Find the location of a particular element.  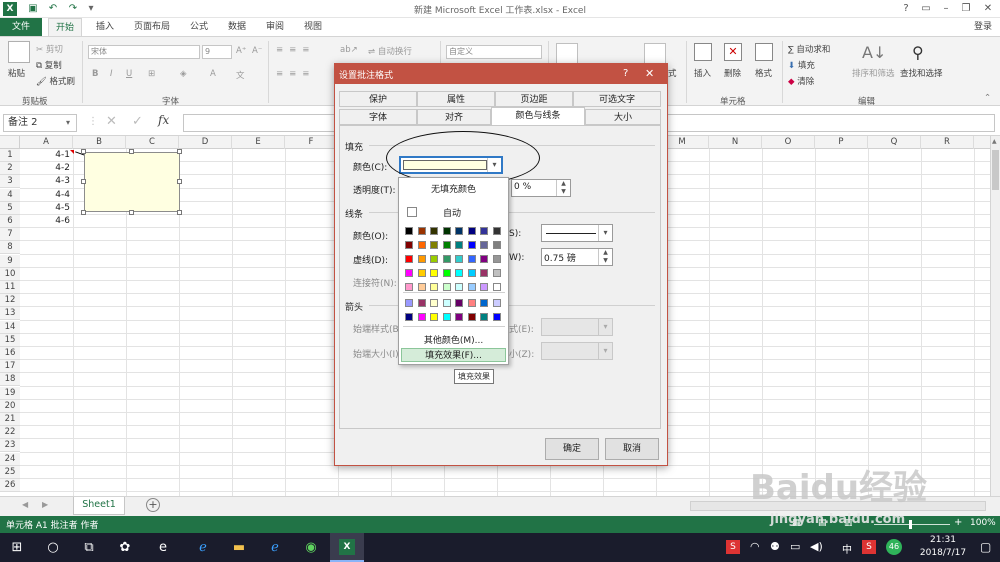

restore-button: ❐ is located at coordinates (966, 9).